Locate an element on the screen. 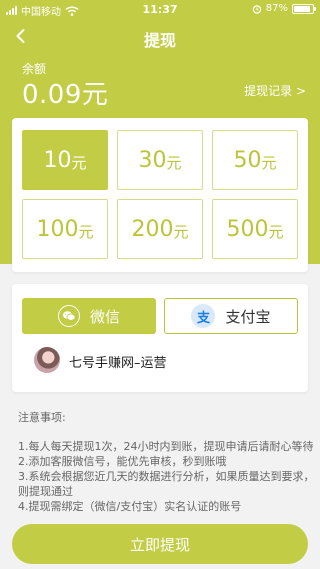 Image resolution: width=320 pixels, height=569 pixels. amount-option-100: 100 元 is located at coordinates (65, 229).